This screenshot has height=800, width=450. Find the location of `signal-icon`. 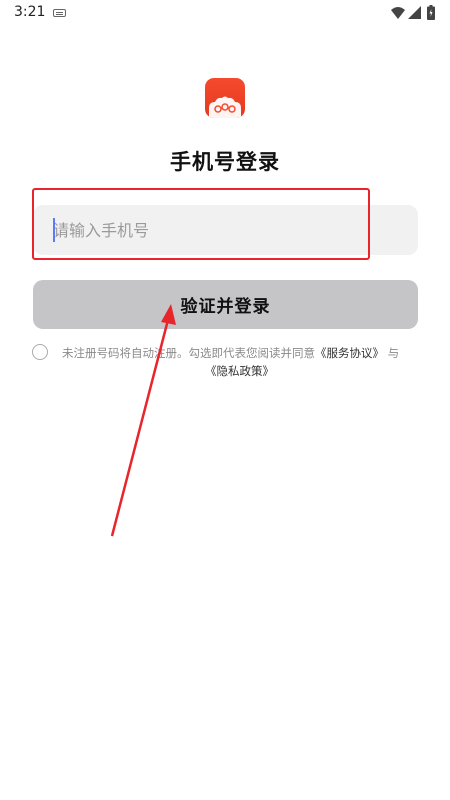

signal-icon is located at coordinates (414, 12).